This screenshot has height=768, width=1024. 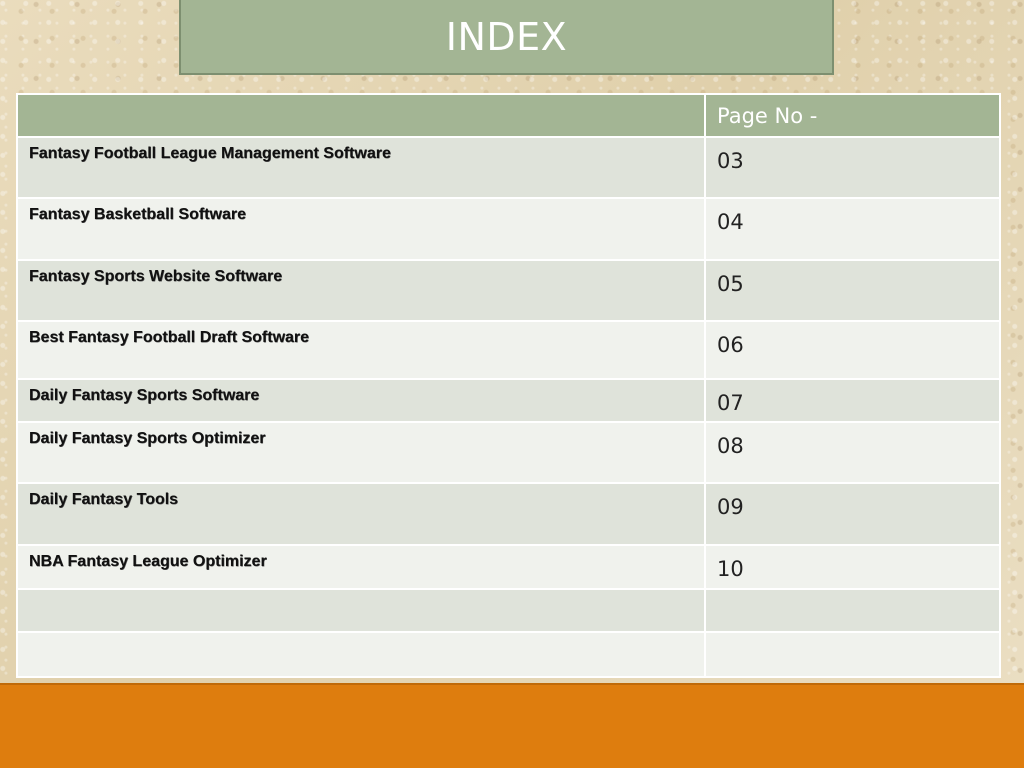 What do you see at coordinates (852, 567) in the screenshot?
I see `entry-page-number: 10` at bounding box center [852, 567].